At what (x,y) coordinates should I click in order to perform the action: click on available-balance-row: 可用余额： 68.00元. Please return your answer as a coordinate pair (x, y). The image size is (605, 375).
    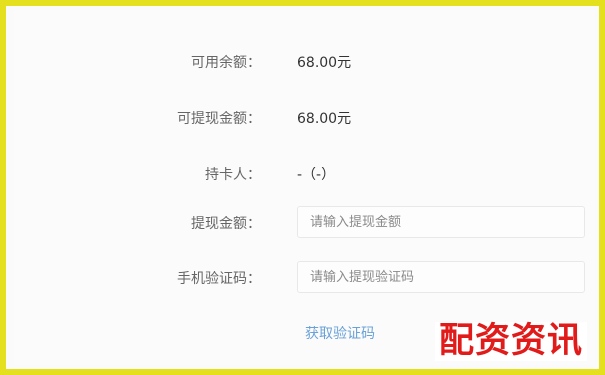
    Looking at the image, I should click on (304, 62).